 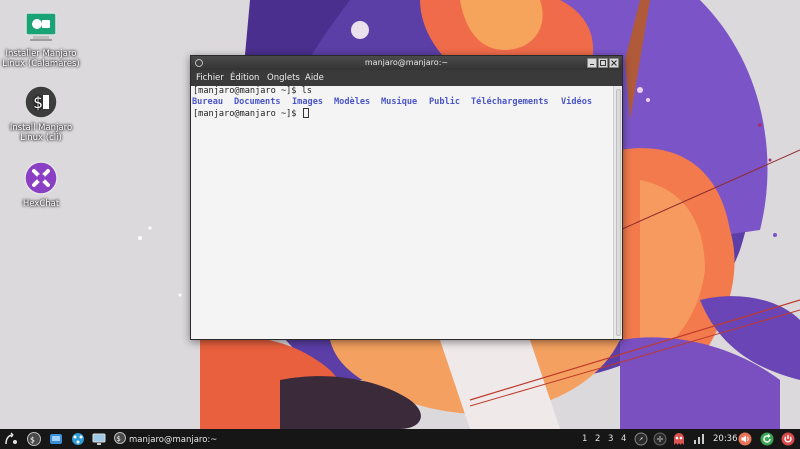 I want to click on workspace-2: 2, so click(x=597, y=439).